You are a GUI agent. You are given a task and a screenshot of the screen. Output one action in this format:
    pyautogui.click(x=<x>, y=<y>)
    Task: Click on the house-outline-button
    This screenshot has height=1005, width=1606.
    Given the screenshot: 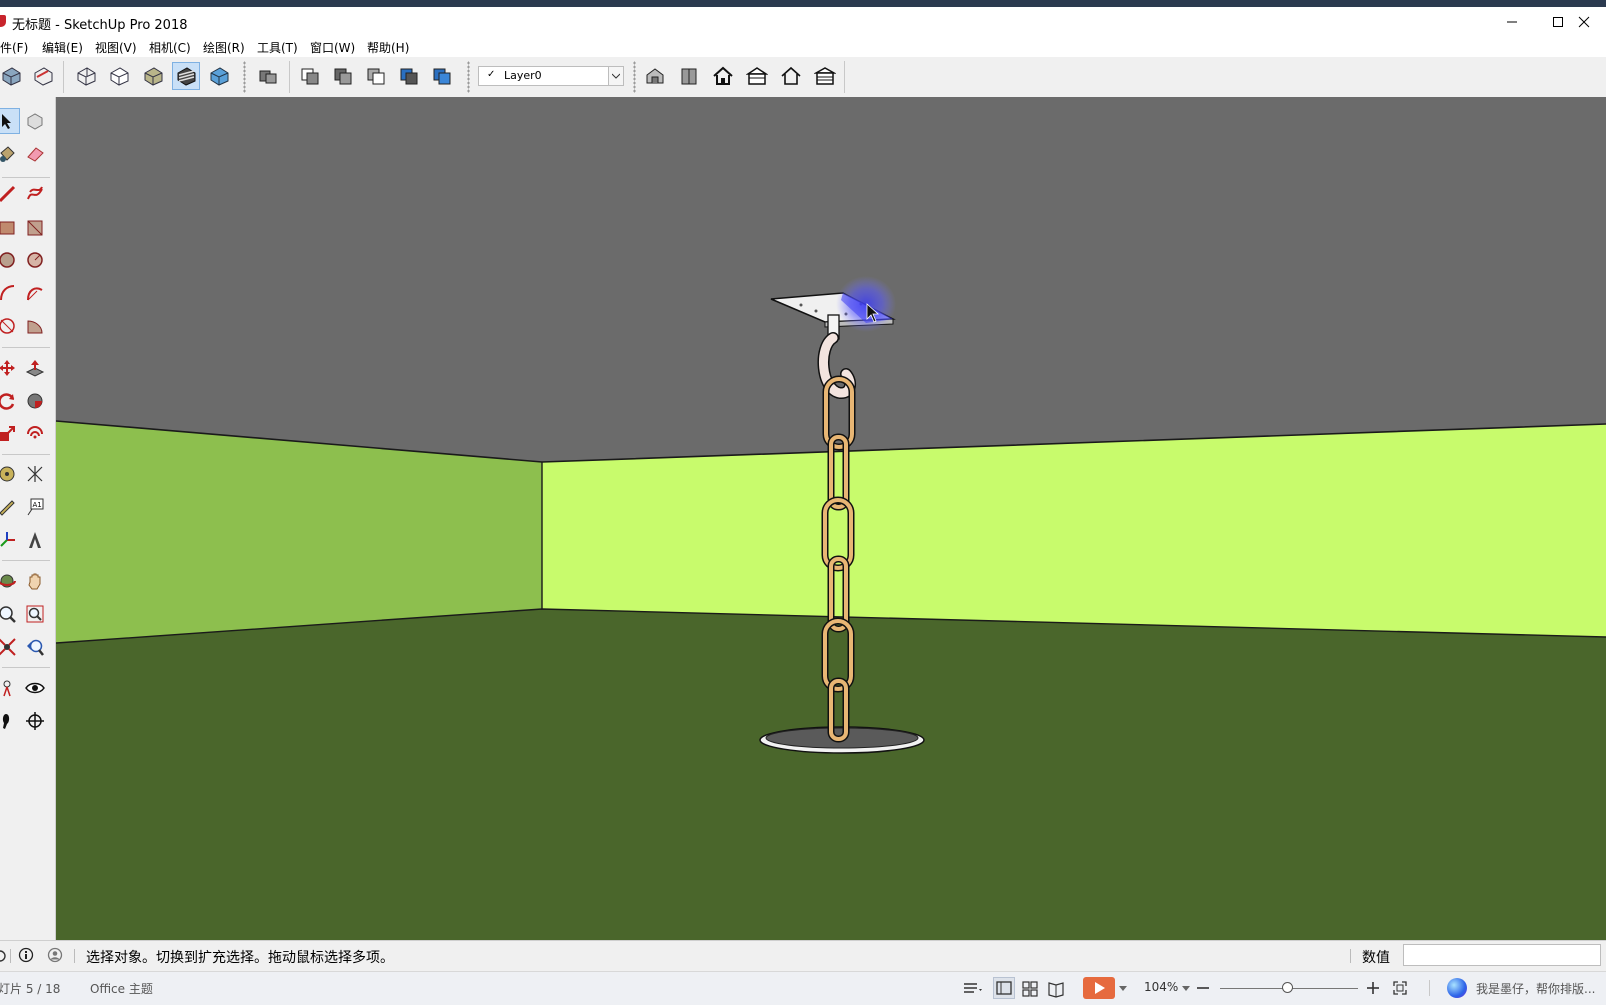 What is the action you would take?
    pyautogui.click(x=791, y=76)
    